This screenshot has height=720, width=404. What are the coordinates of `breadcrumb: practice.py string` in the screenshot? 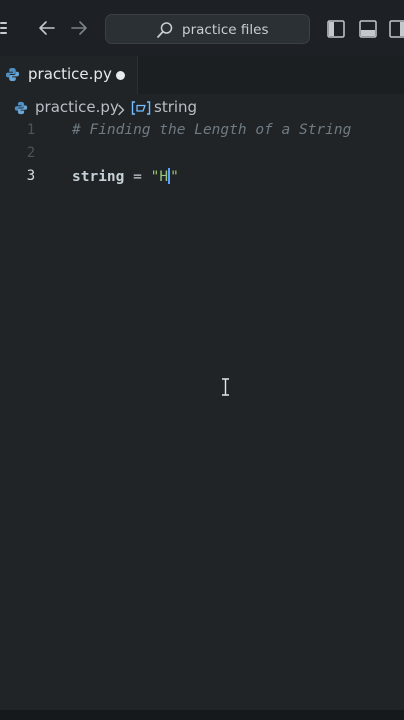 It's located at (202, 107).